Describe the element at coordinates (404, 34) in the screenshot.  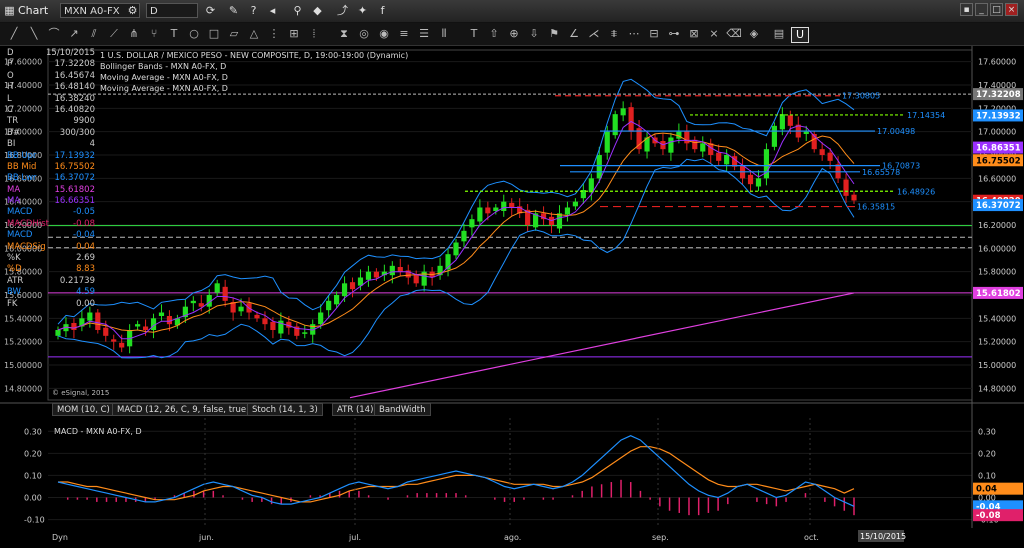
I see `fib-tool-icon: ≡` at that location.